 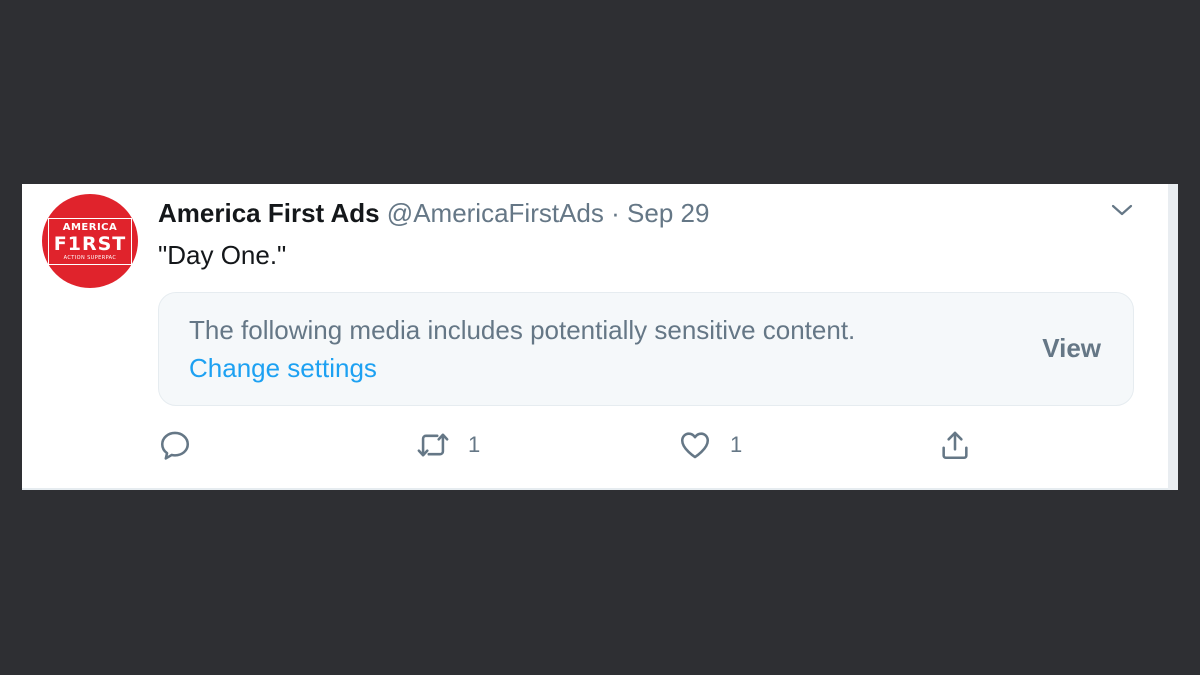 What do you see at coordinates (1122, 210) in the screenshot?
I see `chevron-down-icon` at bounding box center [1122, 210].